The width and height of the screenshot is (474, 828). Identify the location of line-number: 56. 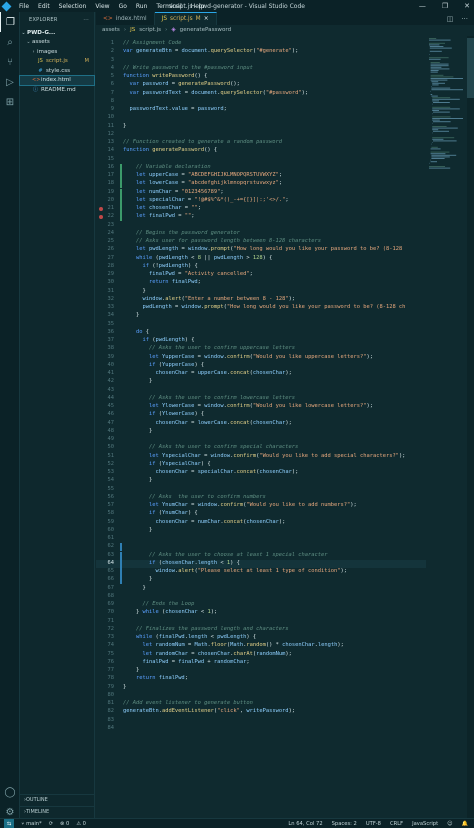
(107, 498).